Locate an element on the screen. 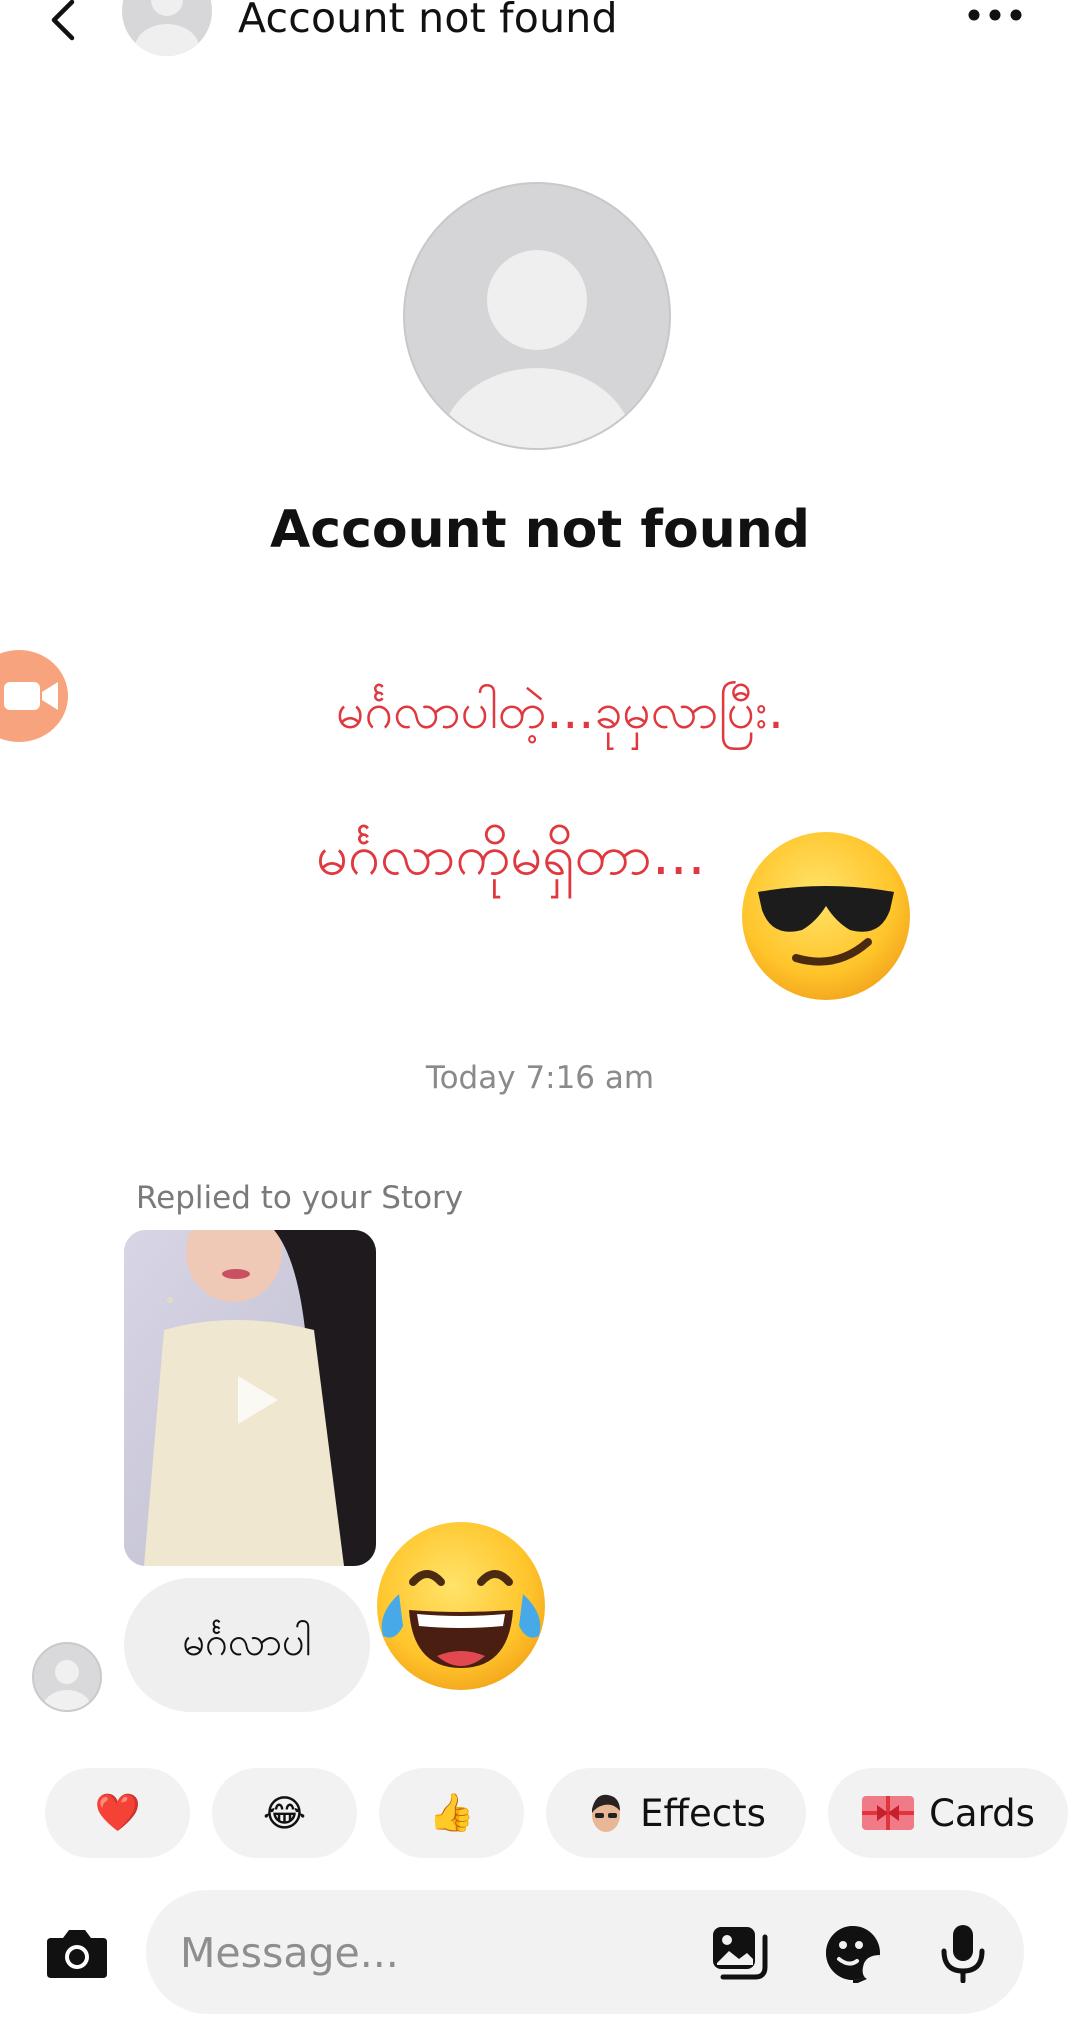 Image resolution: width=1080 pixels, height=2032 pixels. microphone-button is located at coordinates (963, 1953).